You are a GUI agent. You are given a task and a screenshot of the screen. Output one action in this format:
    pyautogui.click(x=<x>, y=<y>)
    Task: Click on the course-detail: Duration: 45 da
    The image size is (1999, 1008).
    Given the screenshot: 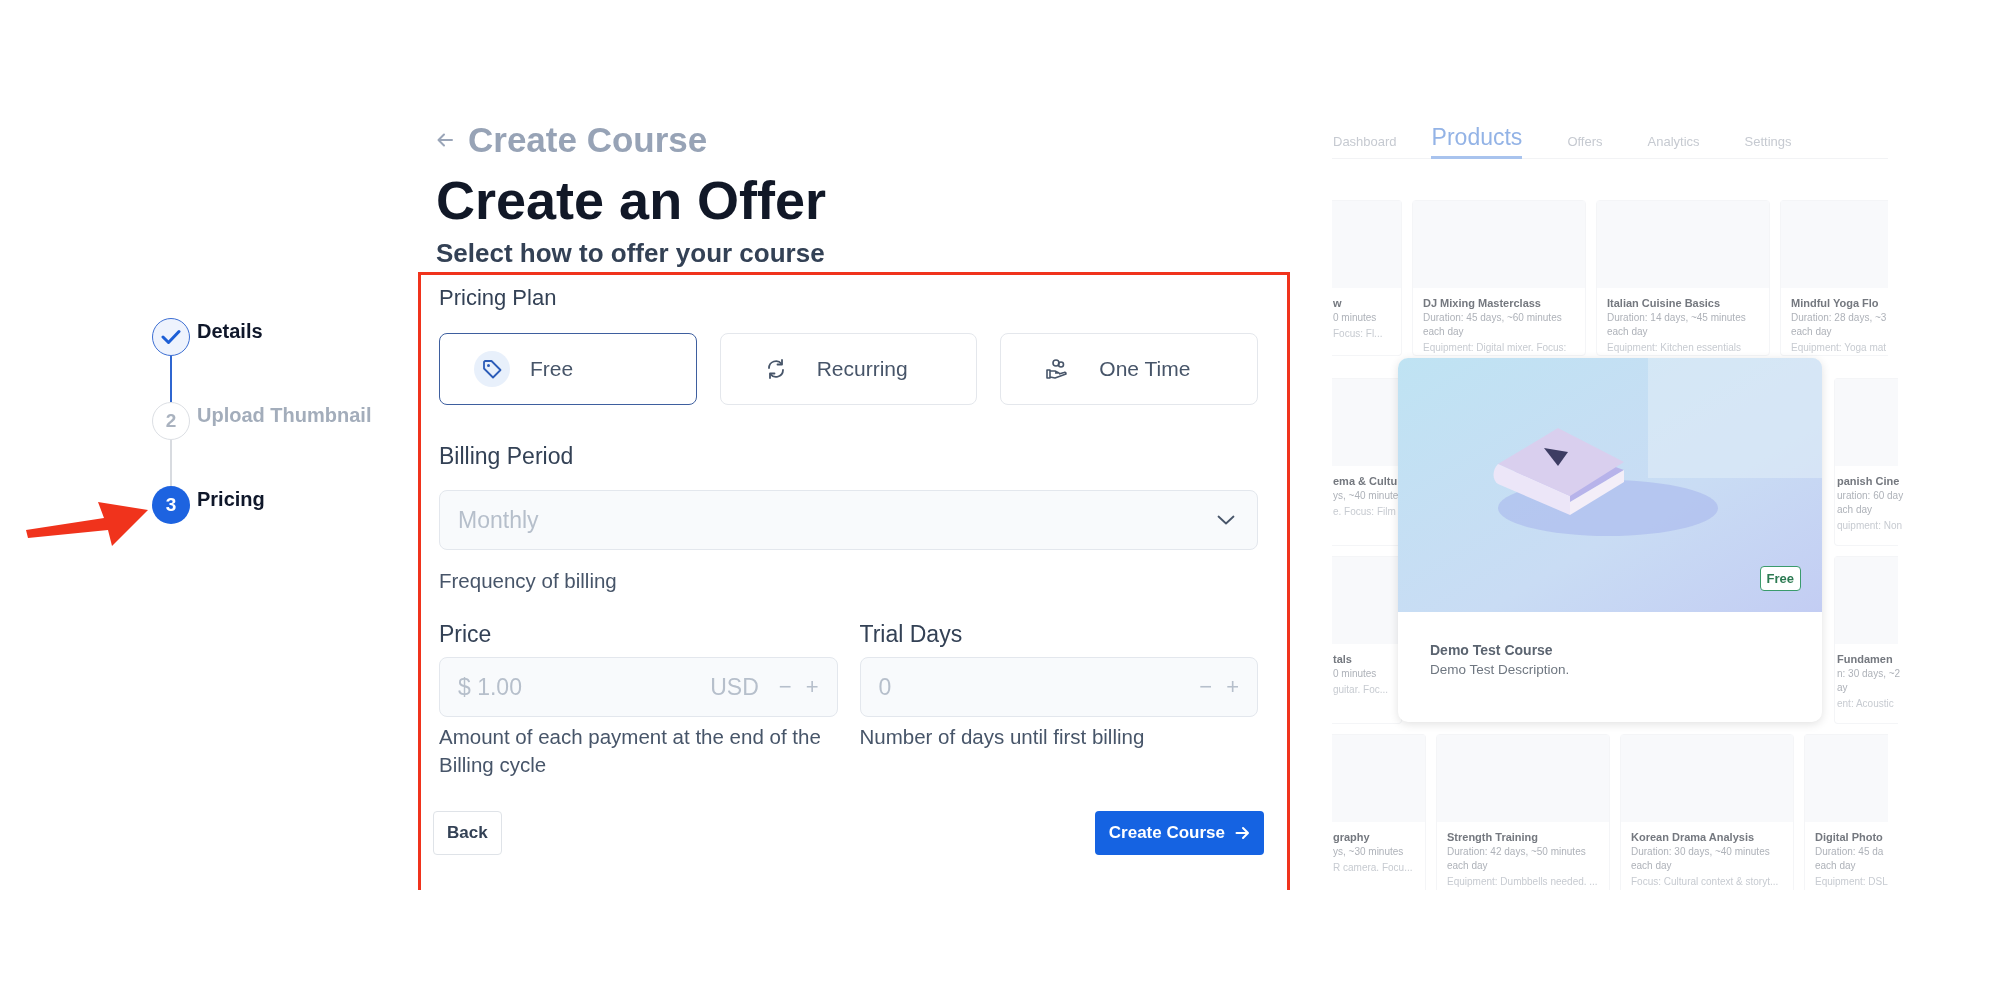 What is the action you would take?
    pyautogui.click(x=1849, y=852)
    